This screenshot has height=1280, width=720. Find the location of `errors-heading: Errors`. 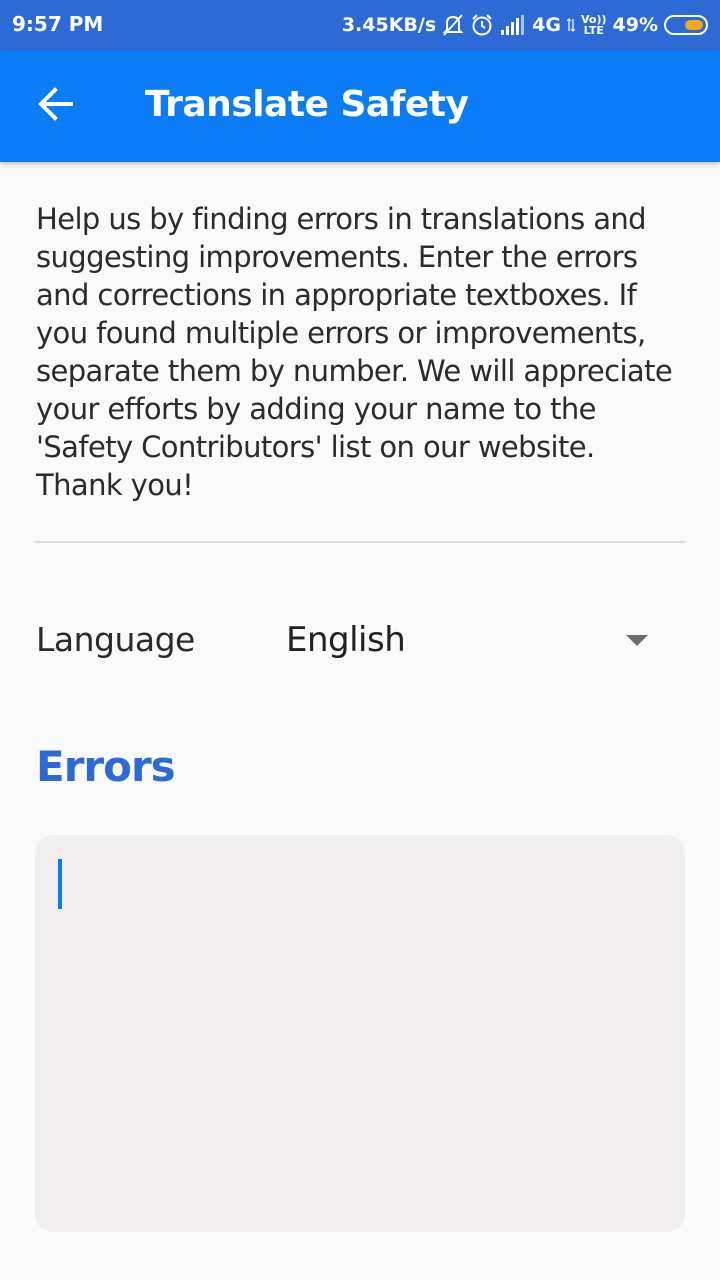

errors-heading: Errors is located at coordinates (106, 766).